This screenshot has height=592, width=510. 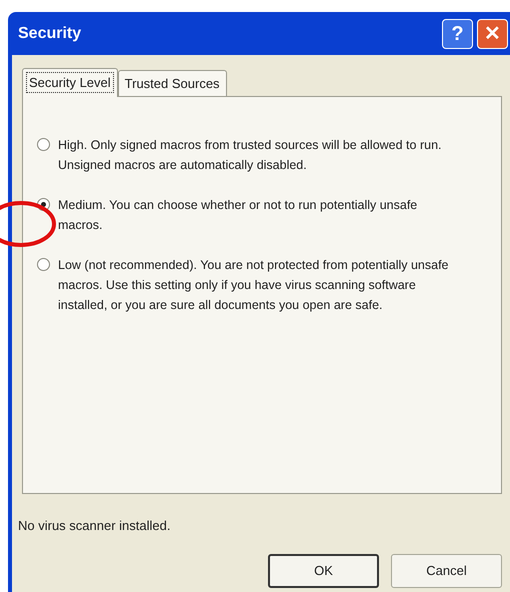 What do you see at coordinates (95, 526) in the screenshot?
I see `status-text: No virus scanner installed.` at bounding box center [95, 526].